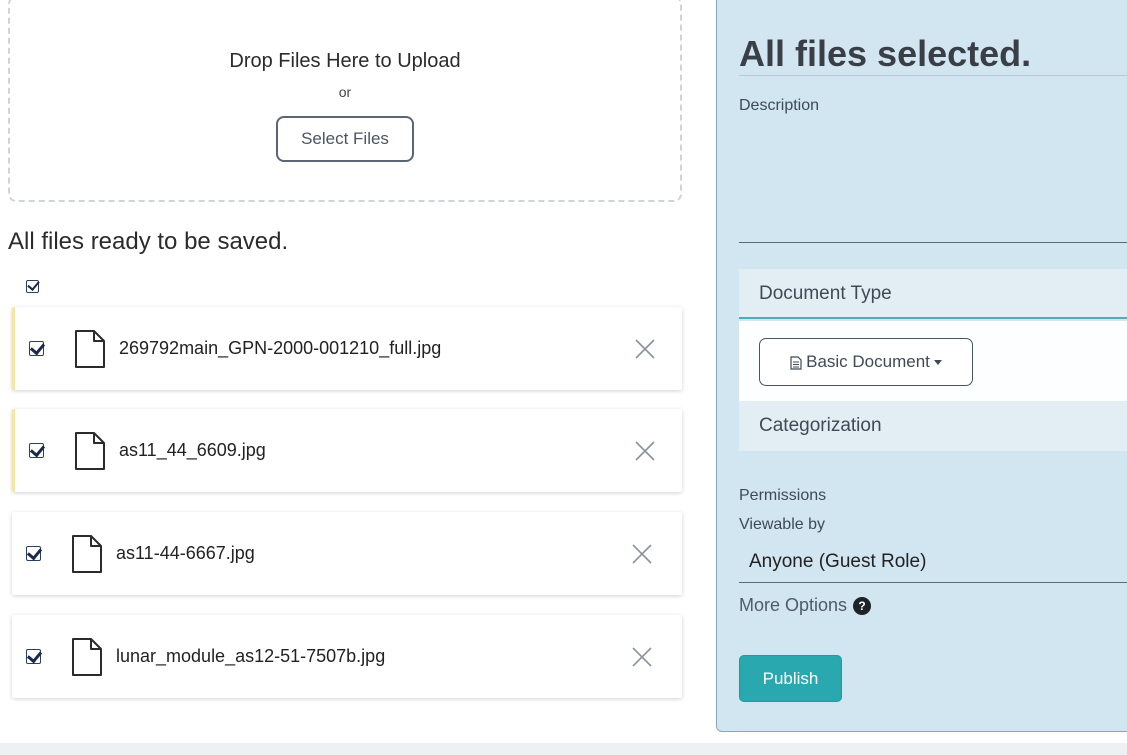  Describe the element at coordinates (347, 553) in the screenshot. I see `file-card: as11-44-6667.jpg` at that location.